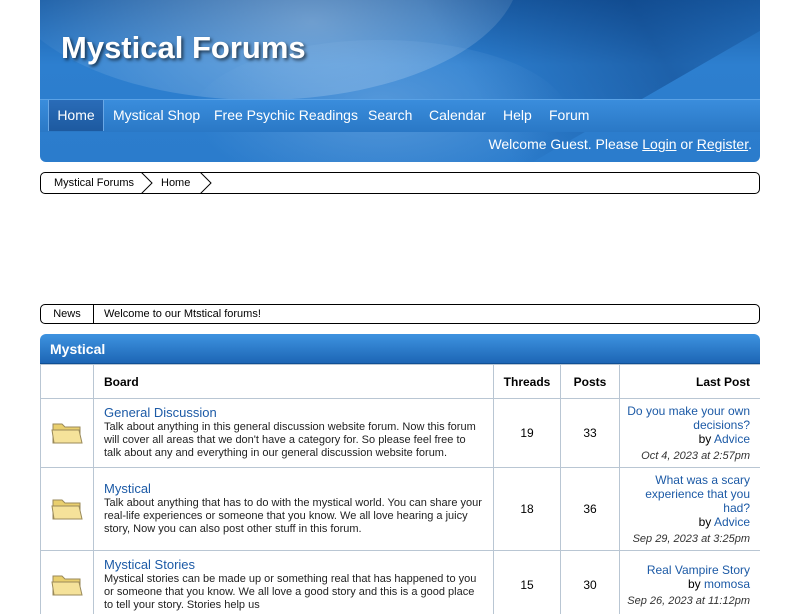 Image resolution: width=800 pixels, height=614 pixels. What do you see at coordinates (294, 412) in the screenshot?
I see `board-title-link: General Discussion` at bounding box center [294, 412].